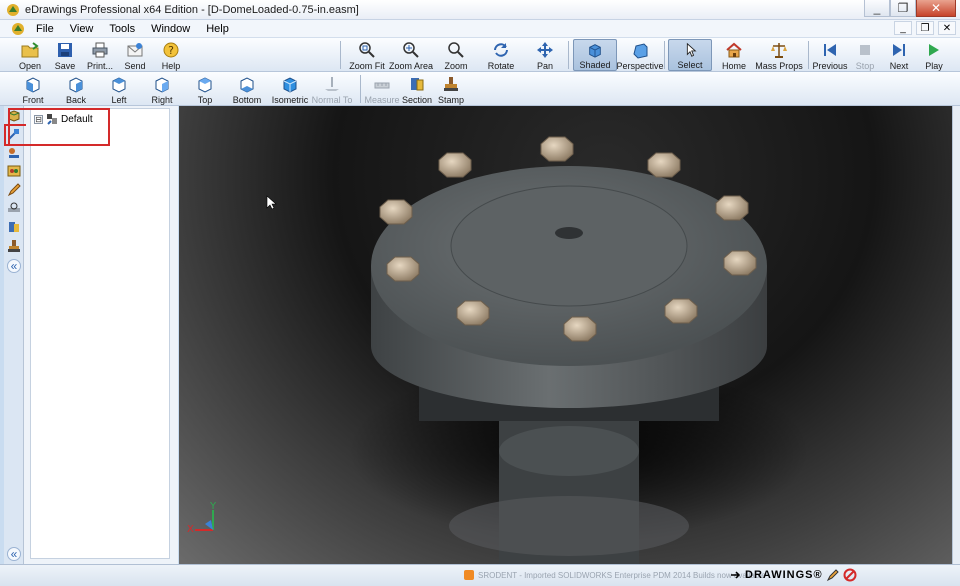  What do you see at coordinates (76, 89) in the screenshot?
I see `back-view-button: Back` at bounding box center [76, 89].